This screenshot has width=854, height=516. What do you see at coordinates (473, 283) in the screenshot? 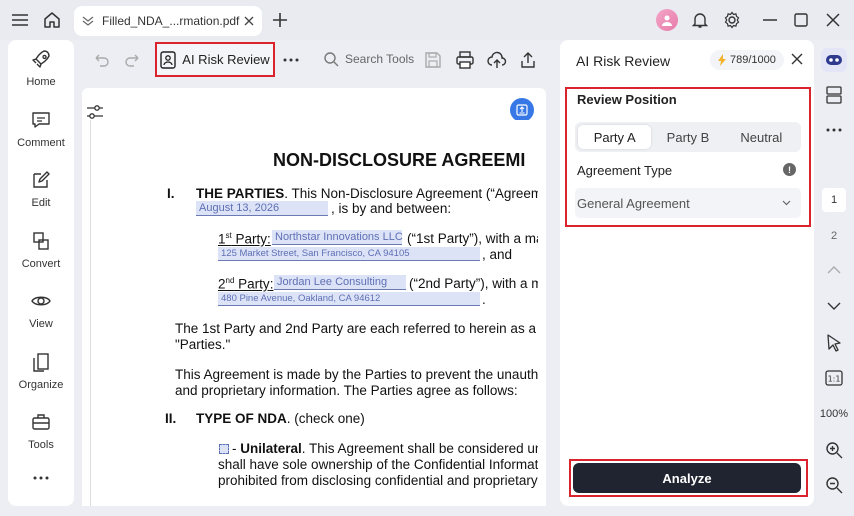
I see `party2-text: (“2nd Party”), with a ma` at bounding box center [473, 283].